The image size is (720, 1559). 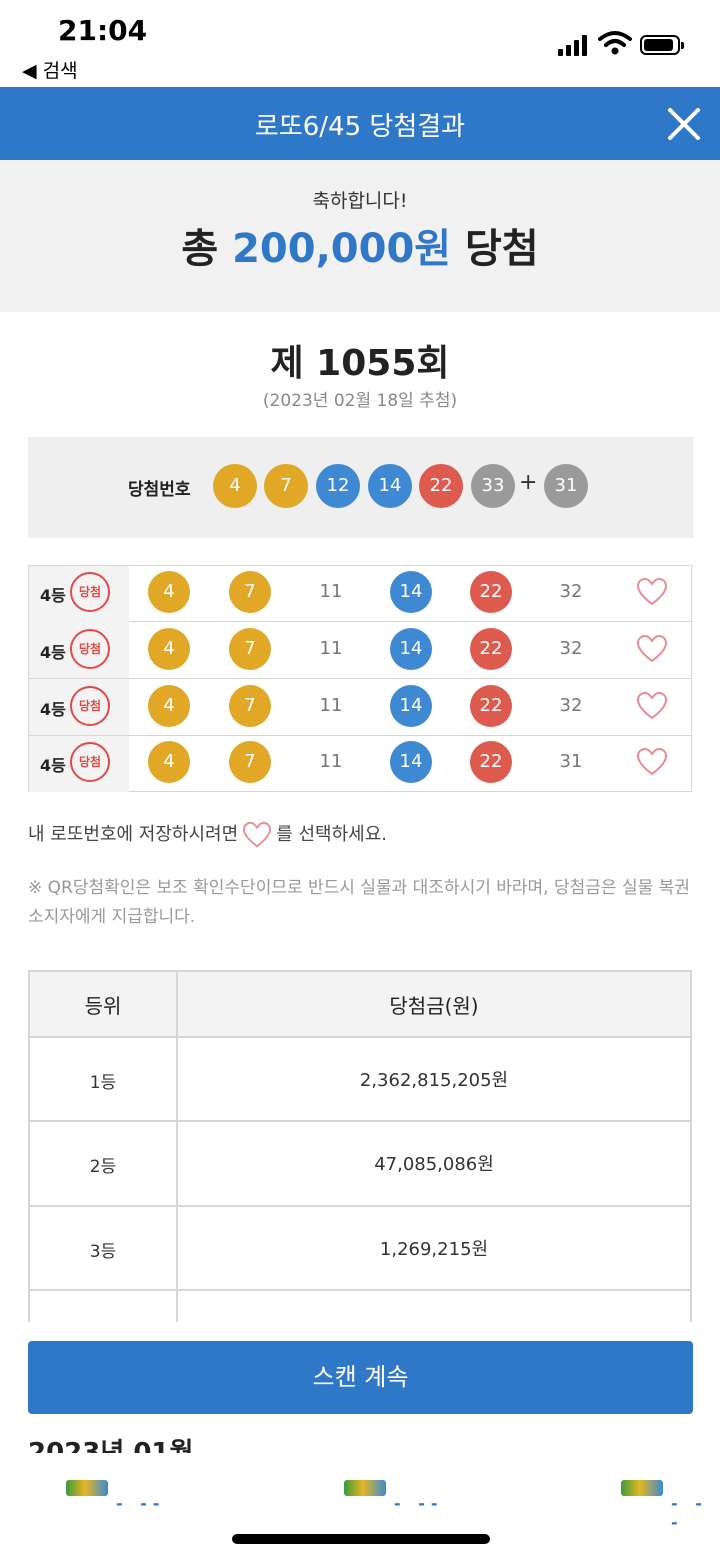 I want to click on prize-rank: 3등, so click(x=103, y=1252).